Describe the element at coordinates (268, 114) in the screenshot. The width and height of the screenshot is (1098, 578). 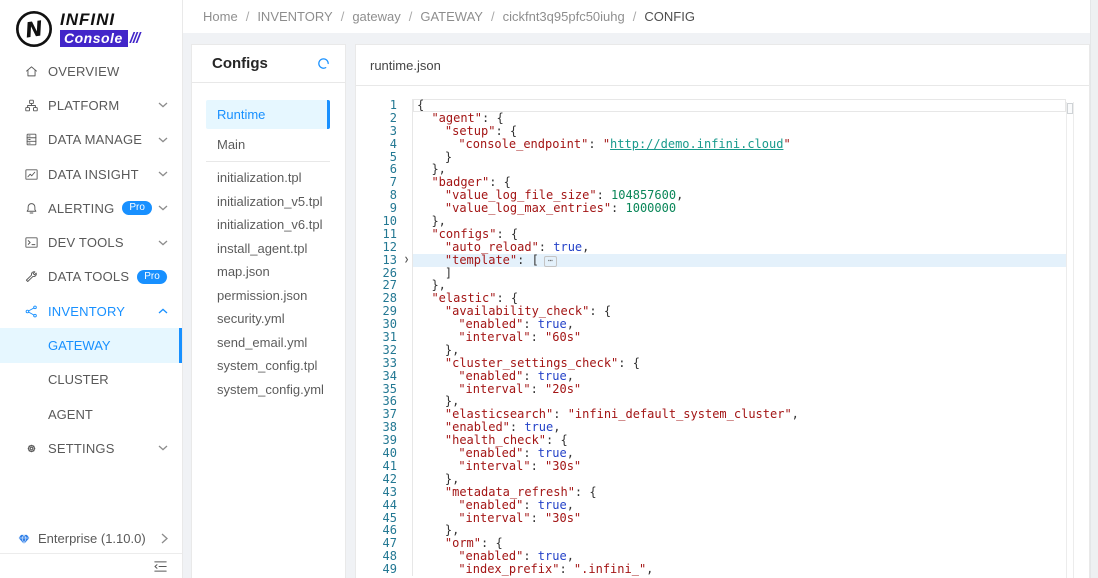
I see `config-item-runtime: Runtime` at that location.